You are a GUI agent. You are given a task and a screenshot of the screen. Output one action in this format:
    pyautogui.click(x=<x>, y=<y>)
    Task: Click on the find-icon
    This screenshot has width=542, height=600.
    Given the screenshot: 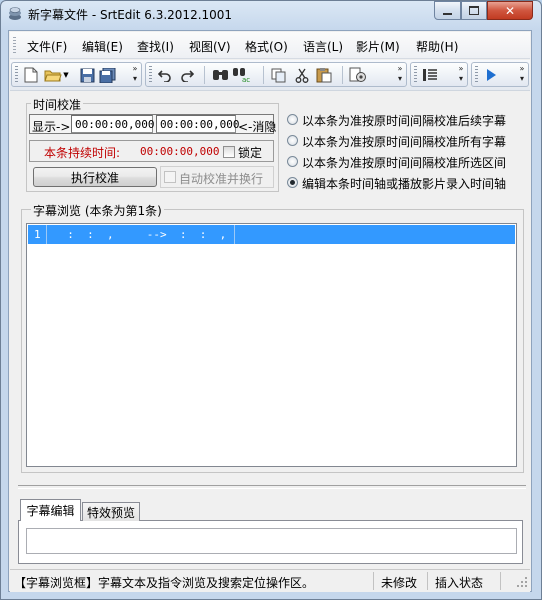 What is the action you would take?
    pyautogui.click(x=220, y=75)
    